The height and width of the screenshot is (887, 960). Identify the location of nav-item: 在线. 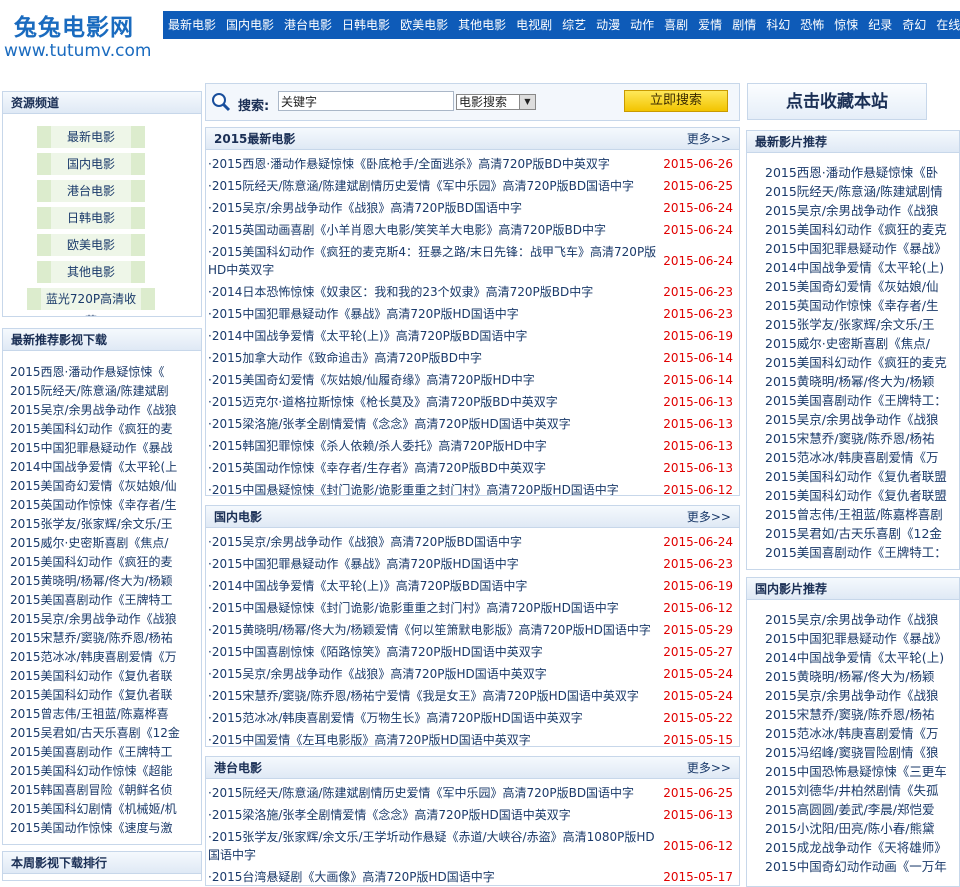
(945, 25).